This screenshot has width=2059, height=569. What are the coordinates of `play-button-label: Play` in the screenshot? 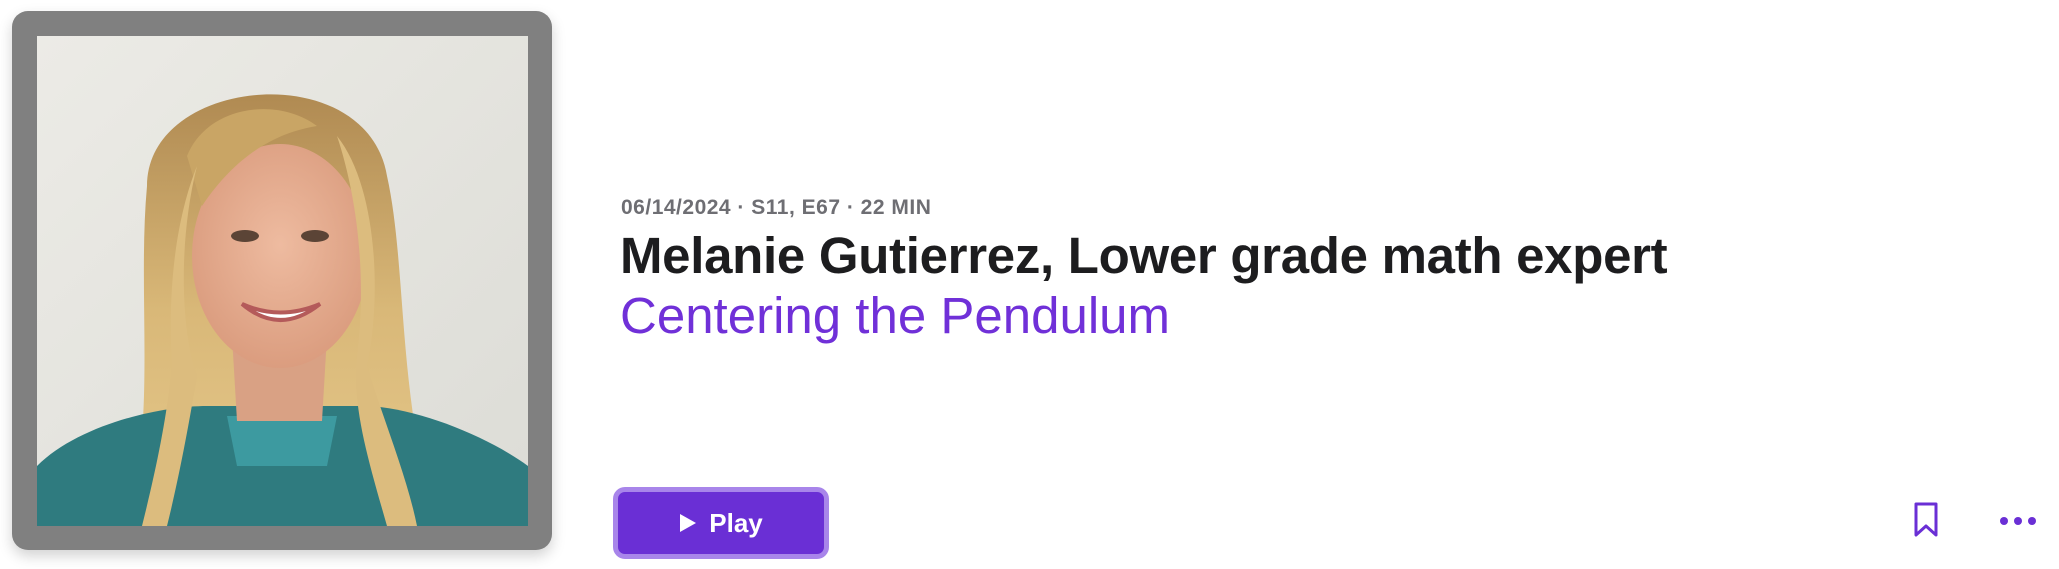 It's located at (736, 522).